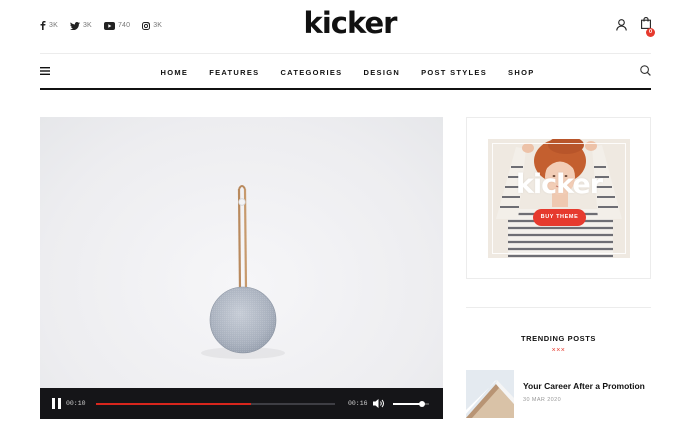 The width and height of the screenshot is (700, 423). I want to click on video-controls: 00:10 00:16, so click(241, 403).